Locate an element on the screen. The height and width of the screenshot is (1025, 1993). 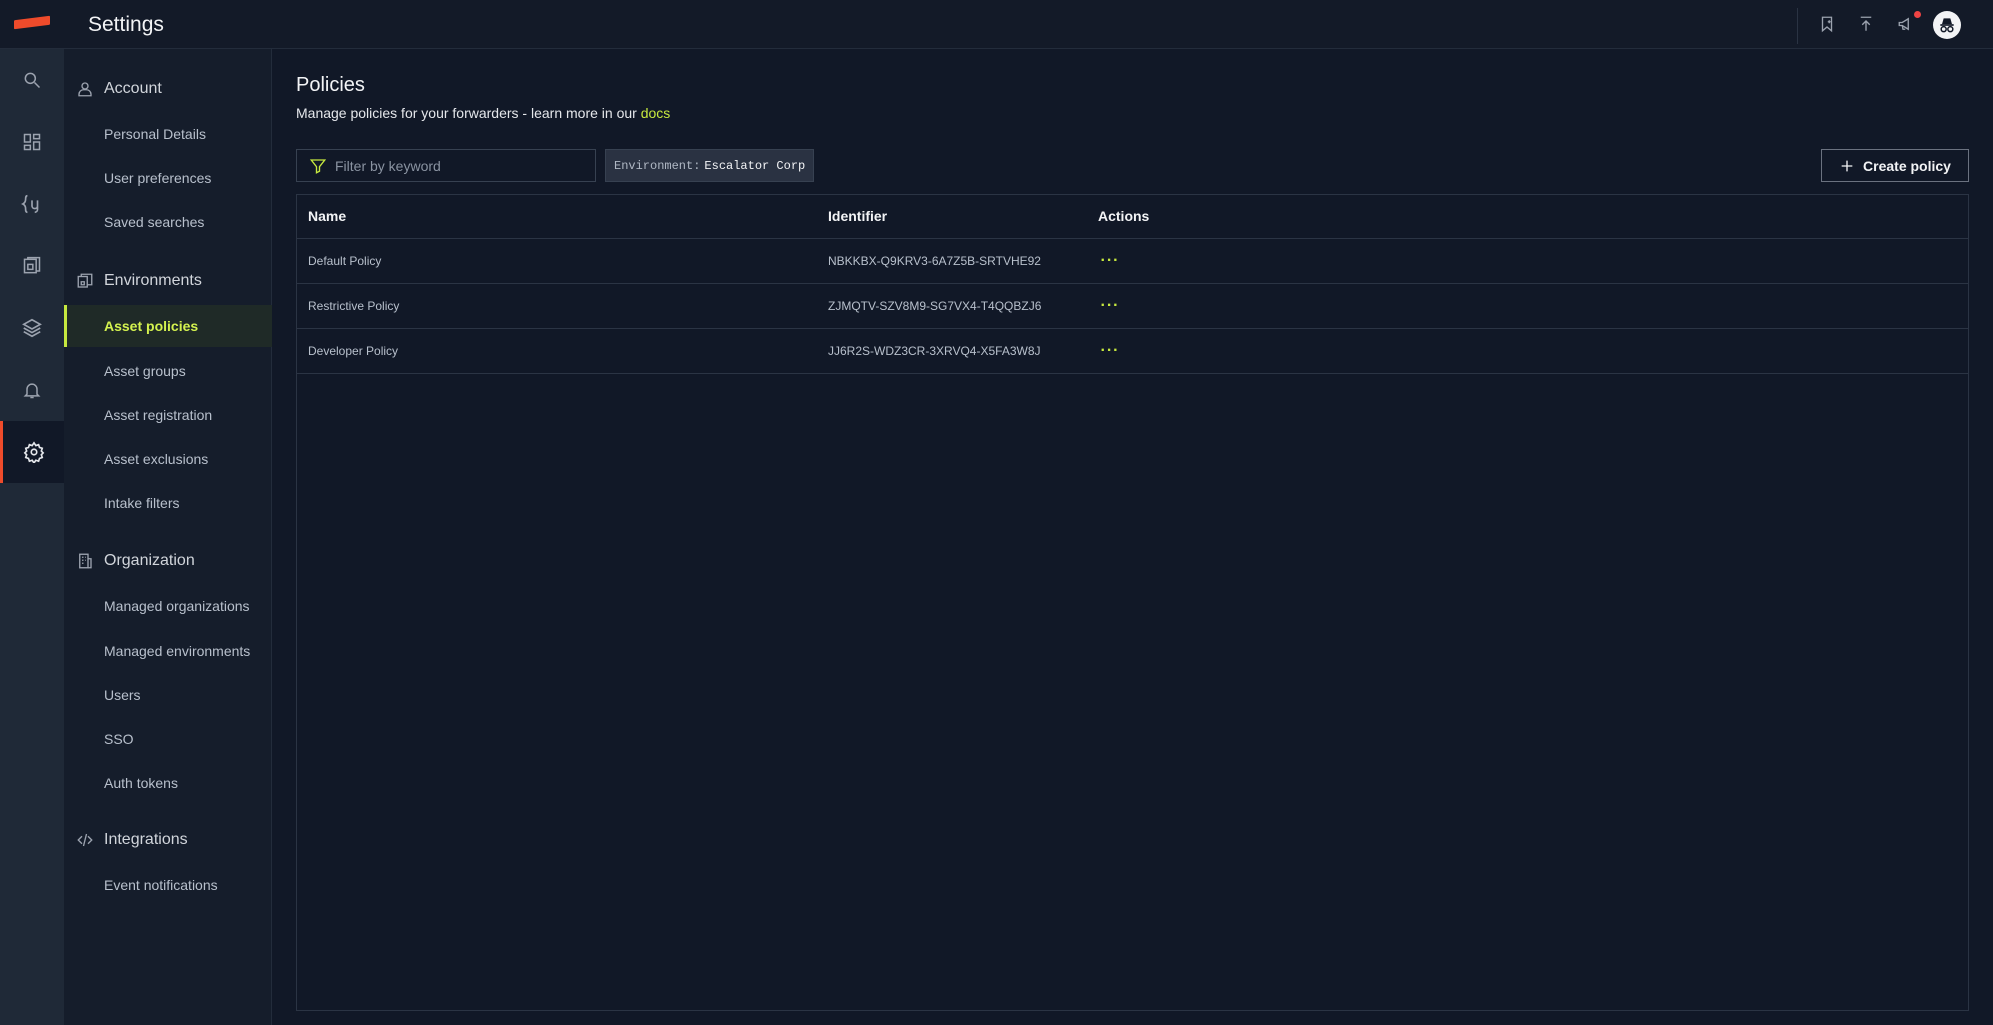
code-icon is located at coordinates (85, 840).